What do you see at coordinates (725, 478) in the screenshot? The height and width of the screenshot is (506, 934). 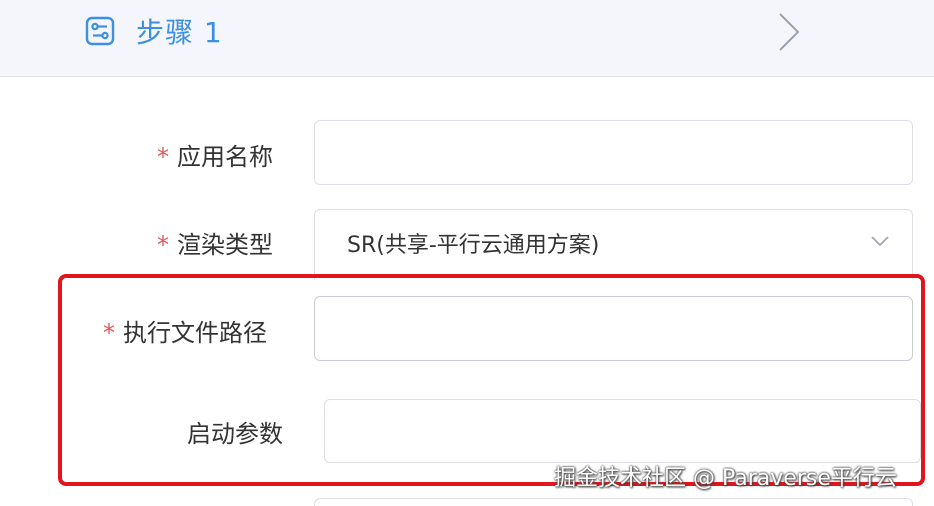 I see `watermark: 掘金技术社区 @ Paraverse平行云` at bounding box center [725, 478].